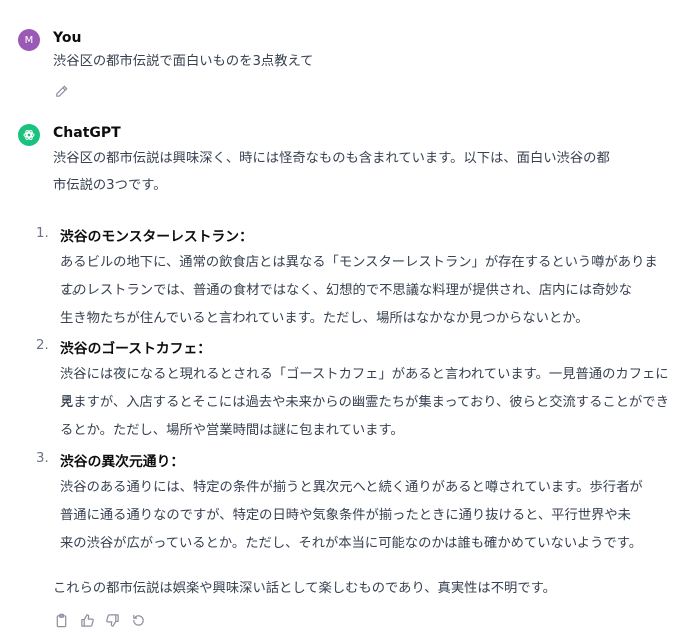  I want to click on regenerate-button, so click(138, 620).